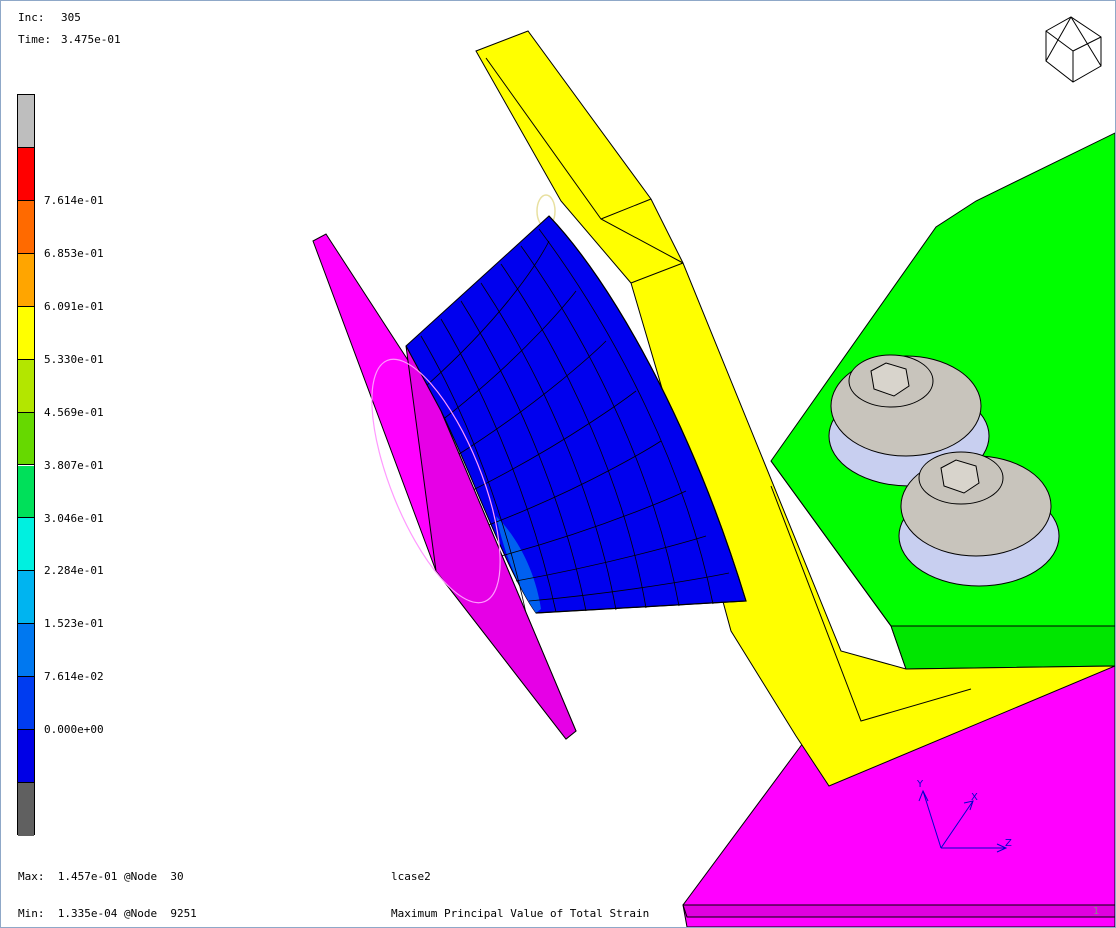 This screenshot has width=1116, height=928. I want to click on legend-value-label: 5.330e-01, so click(74, 359).